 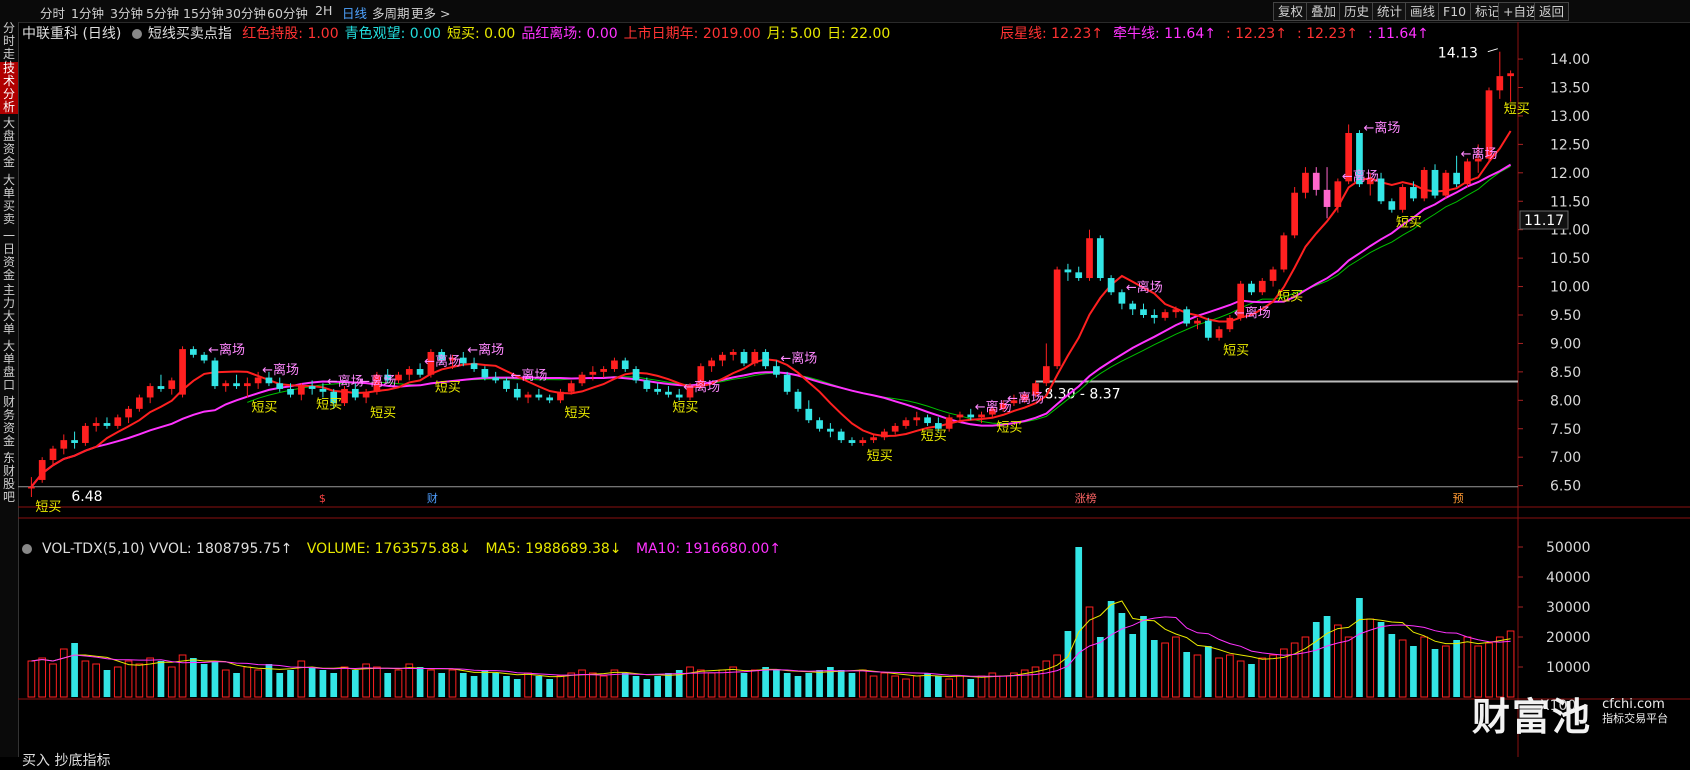 I want to click on period-4: 15分钟, so click(x=203, y=12).